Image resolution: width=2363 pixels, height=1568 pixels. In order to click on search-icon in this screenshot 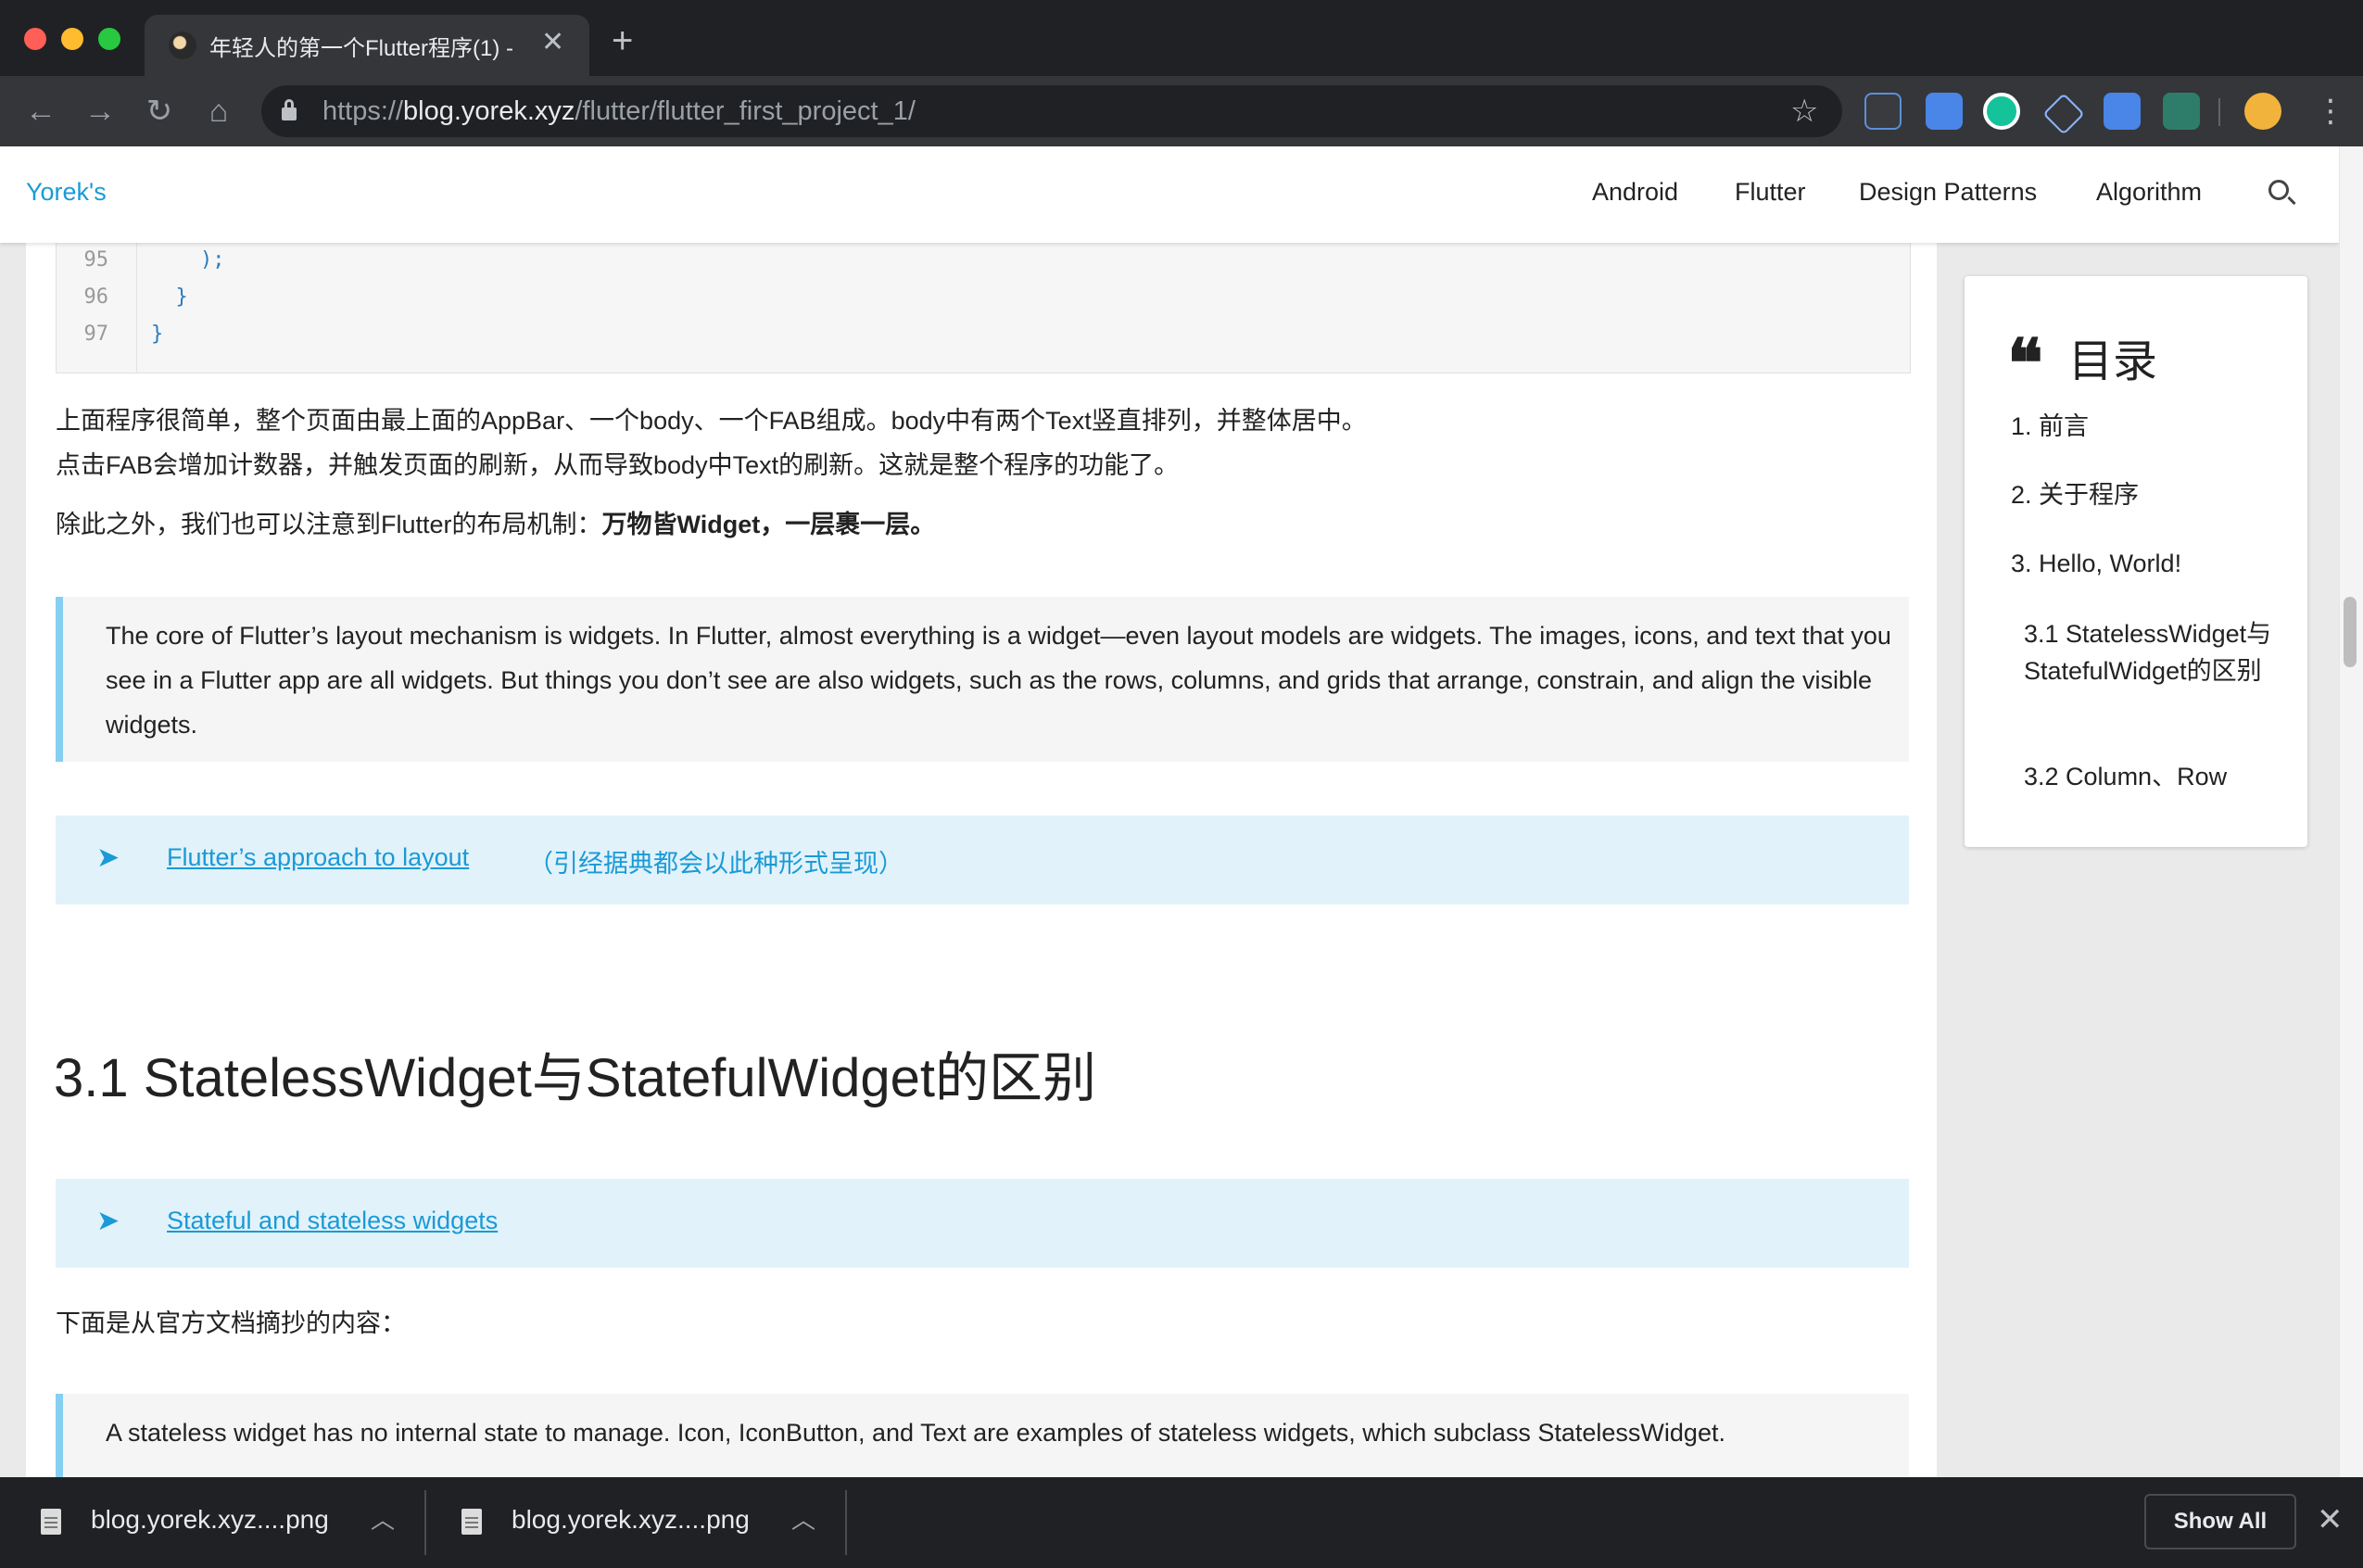, I will do `click(2278, 190)`.